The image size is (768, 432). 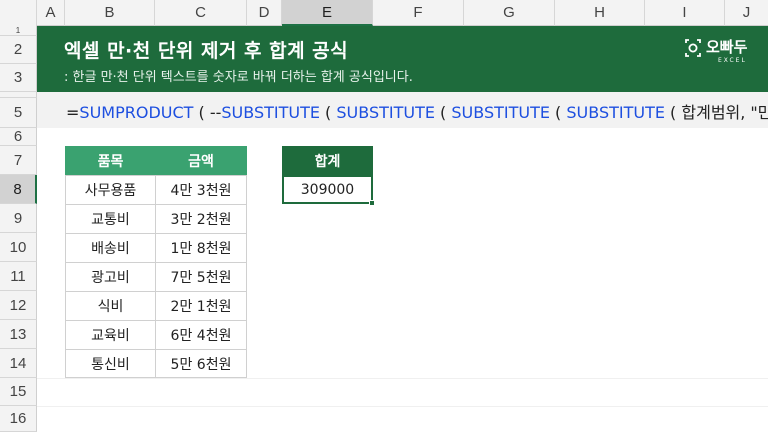 What do you see at coordinates (206, 51) in the screenshot?
I see `page-title: 엑셀 만·천 단위 제거 후 합계 공식` at bounding box center [206, 51].